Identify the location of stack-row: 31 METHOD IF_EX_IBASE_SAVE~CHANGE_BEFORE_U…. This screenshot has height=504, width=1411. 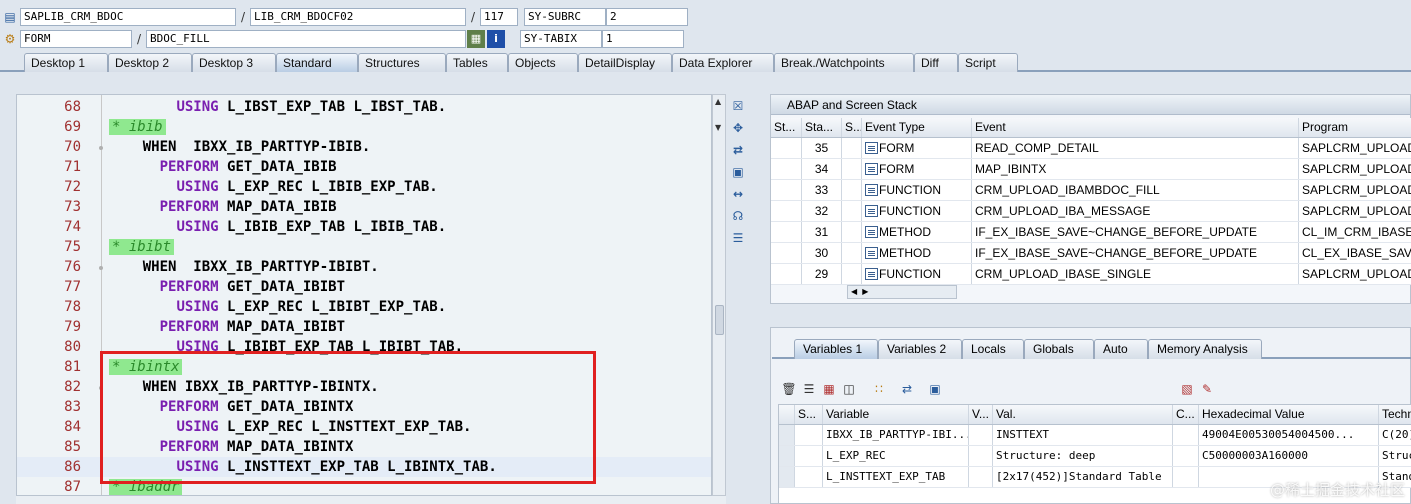
(1091, 232).